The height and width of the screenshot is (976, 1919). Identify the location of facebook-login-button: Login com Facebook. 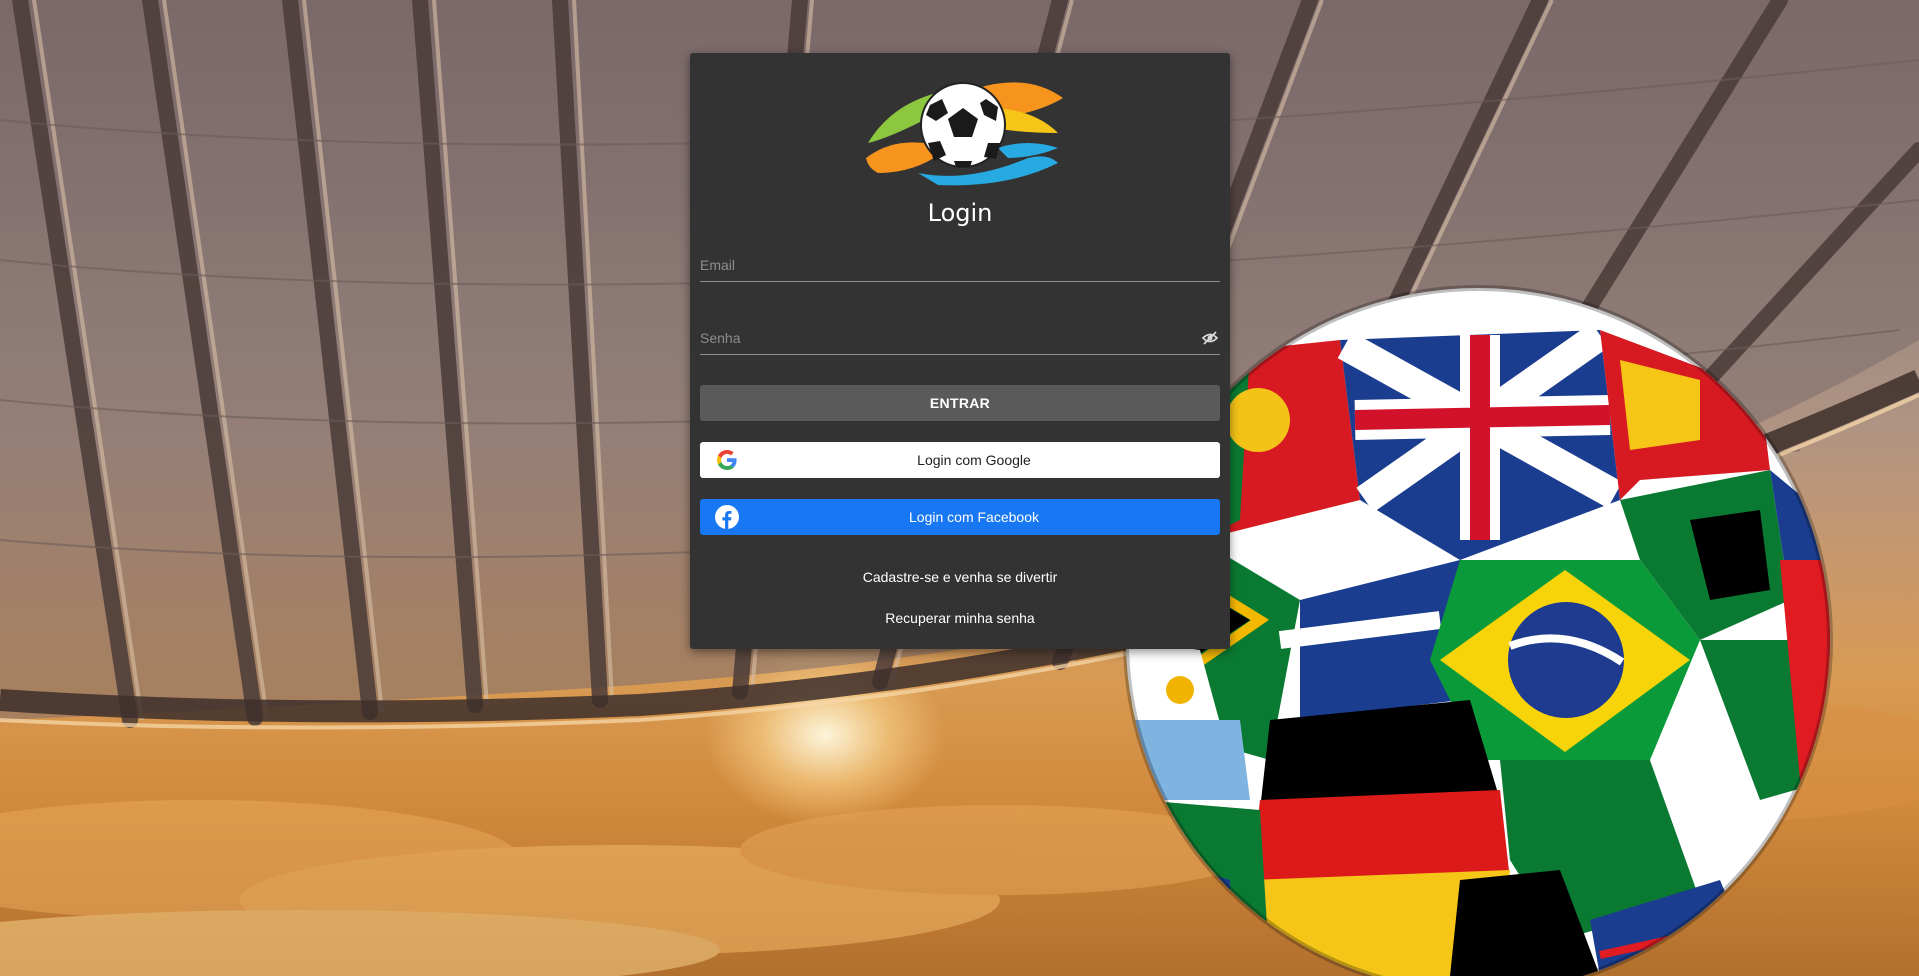
(960, 517).